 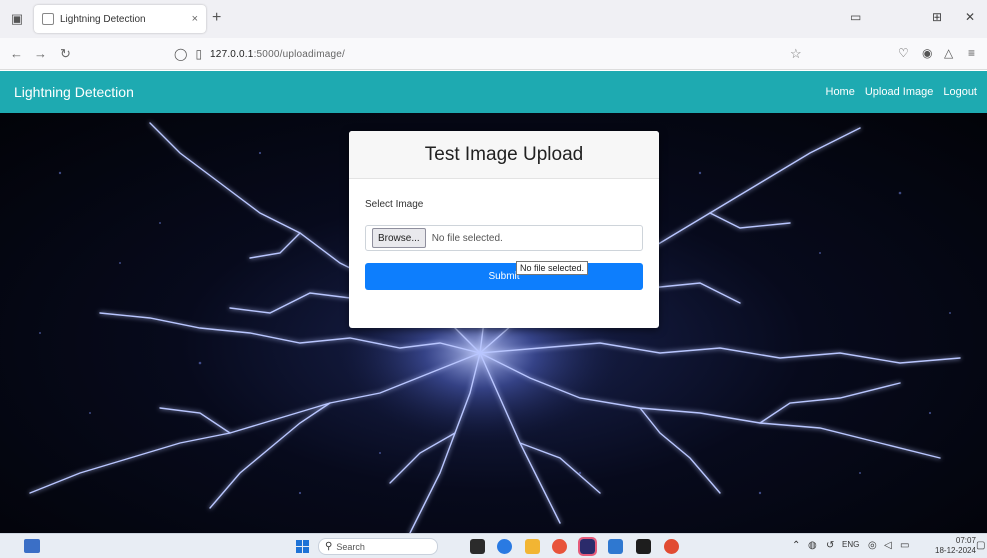 What do you see at coordinates (490, 54) in the screenshot?
I see `url-bar: ◯ ▯ 127.0.0.1:5000/uploadimage/` at bounding box center [490, 54].